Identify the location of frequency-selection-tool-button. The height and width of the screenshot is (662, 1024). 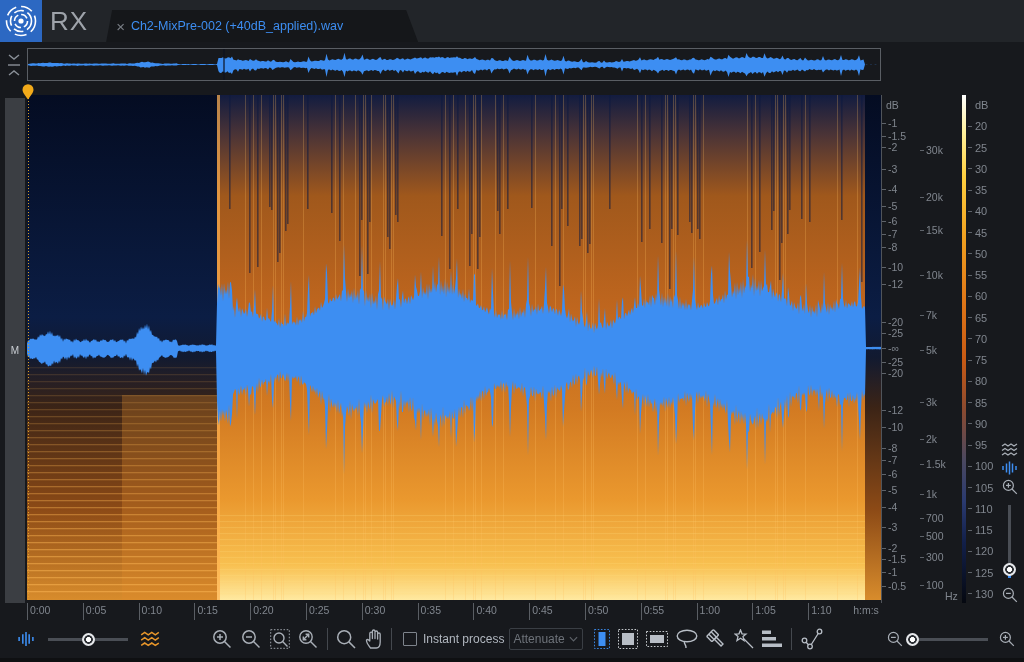
(657, 639).